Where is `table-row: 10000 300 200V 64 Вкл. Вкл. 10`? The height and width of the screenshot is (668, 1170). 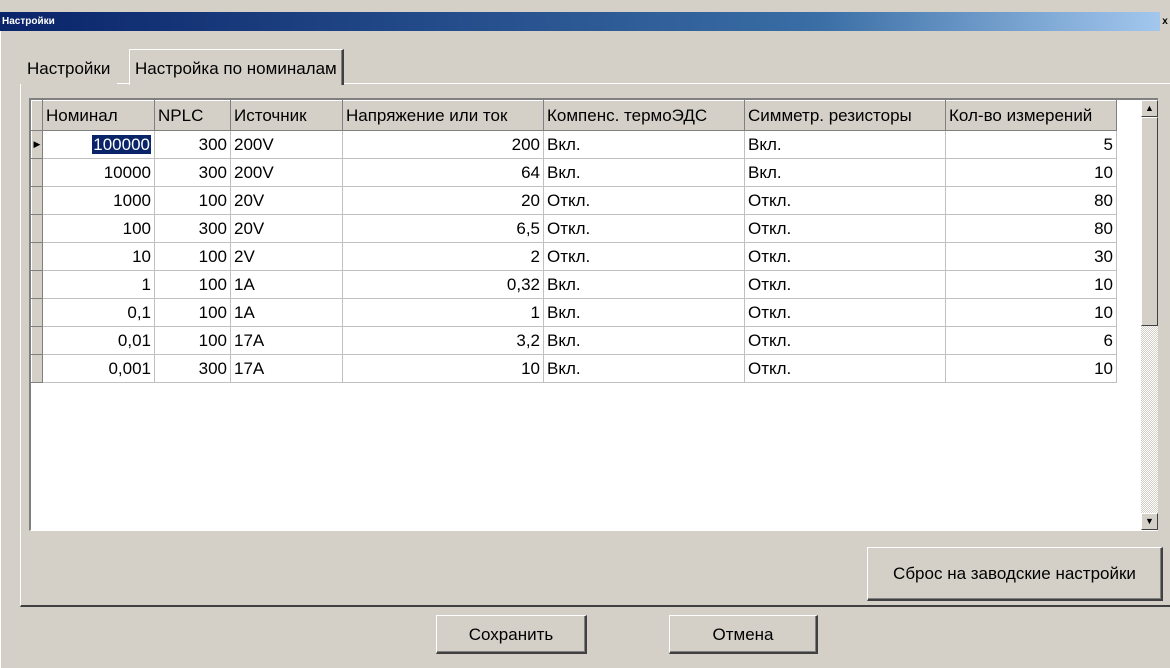 table-row: 10000 300 200V 64 Вкл. Вкл. 10 is located at coordinates (574, 172).